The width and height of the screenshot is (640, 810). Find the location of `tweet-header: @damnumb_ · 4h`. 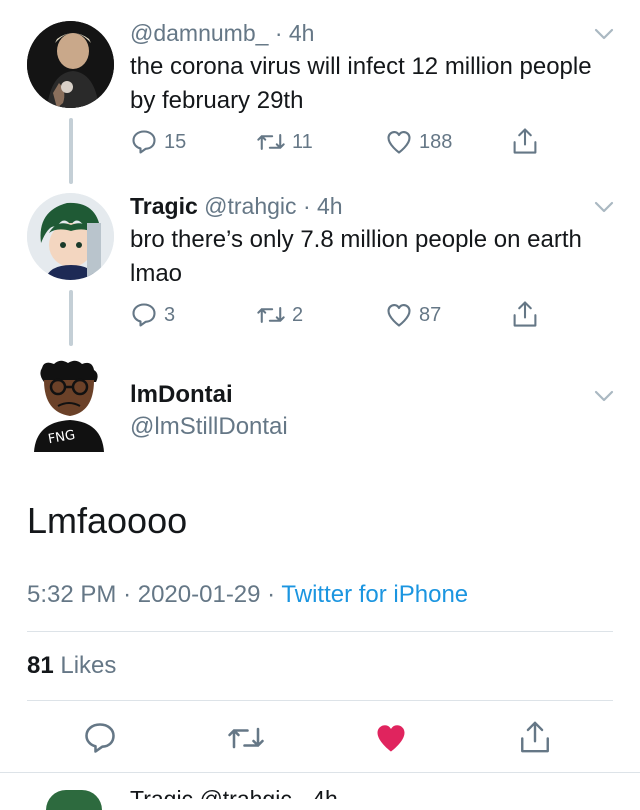

tweet-header: @damnumb_ · 4h is located at coordinates (222, 33).